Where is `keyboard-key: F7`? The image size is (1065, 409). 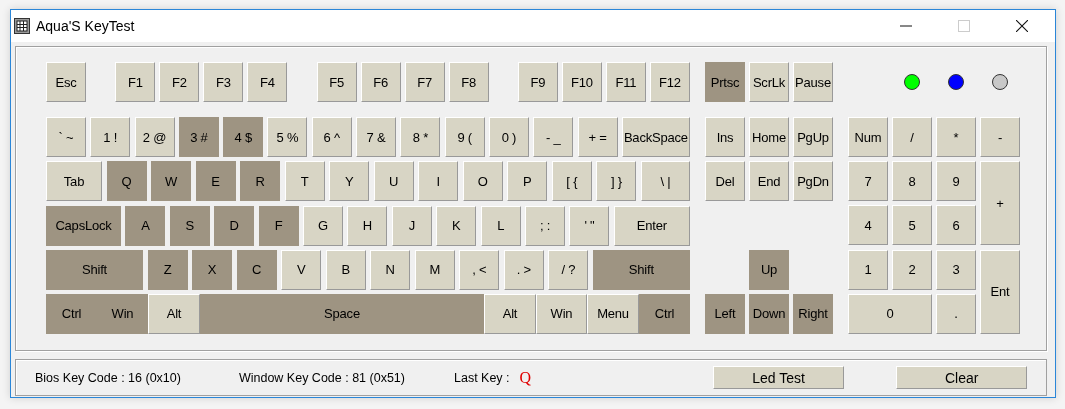
keyboard-key: F7 is located at coordinates (424, 82).